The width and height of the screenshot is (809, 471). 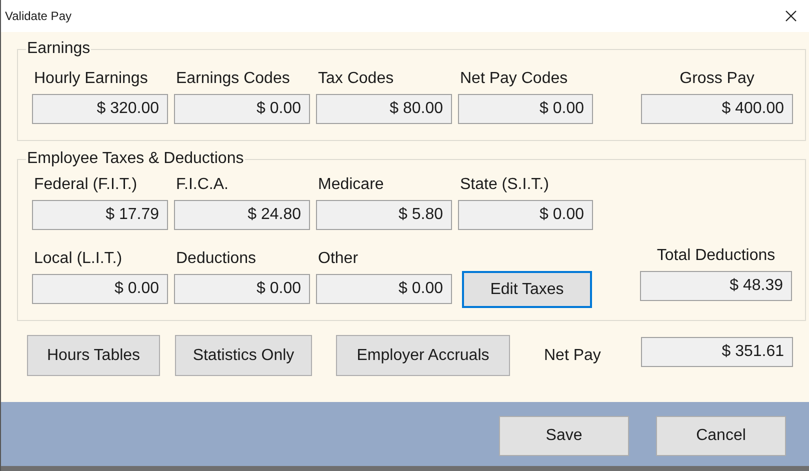 What do you see at coordinates (78, 259) in the screenshot?
I see `field-label: Local (L.I.T.)` at bounding box center [78, 259].